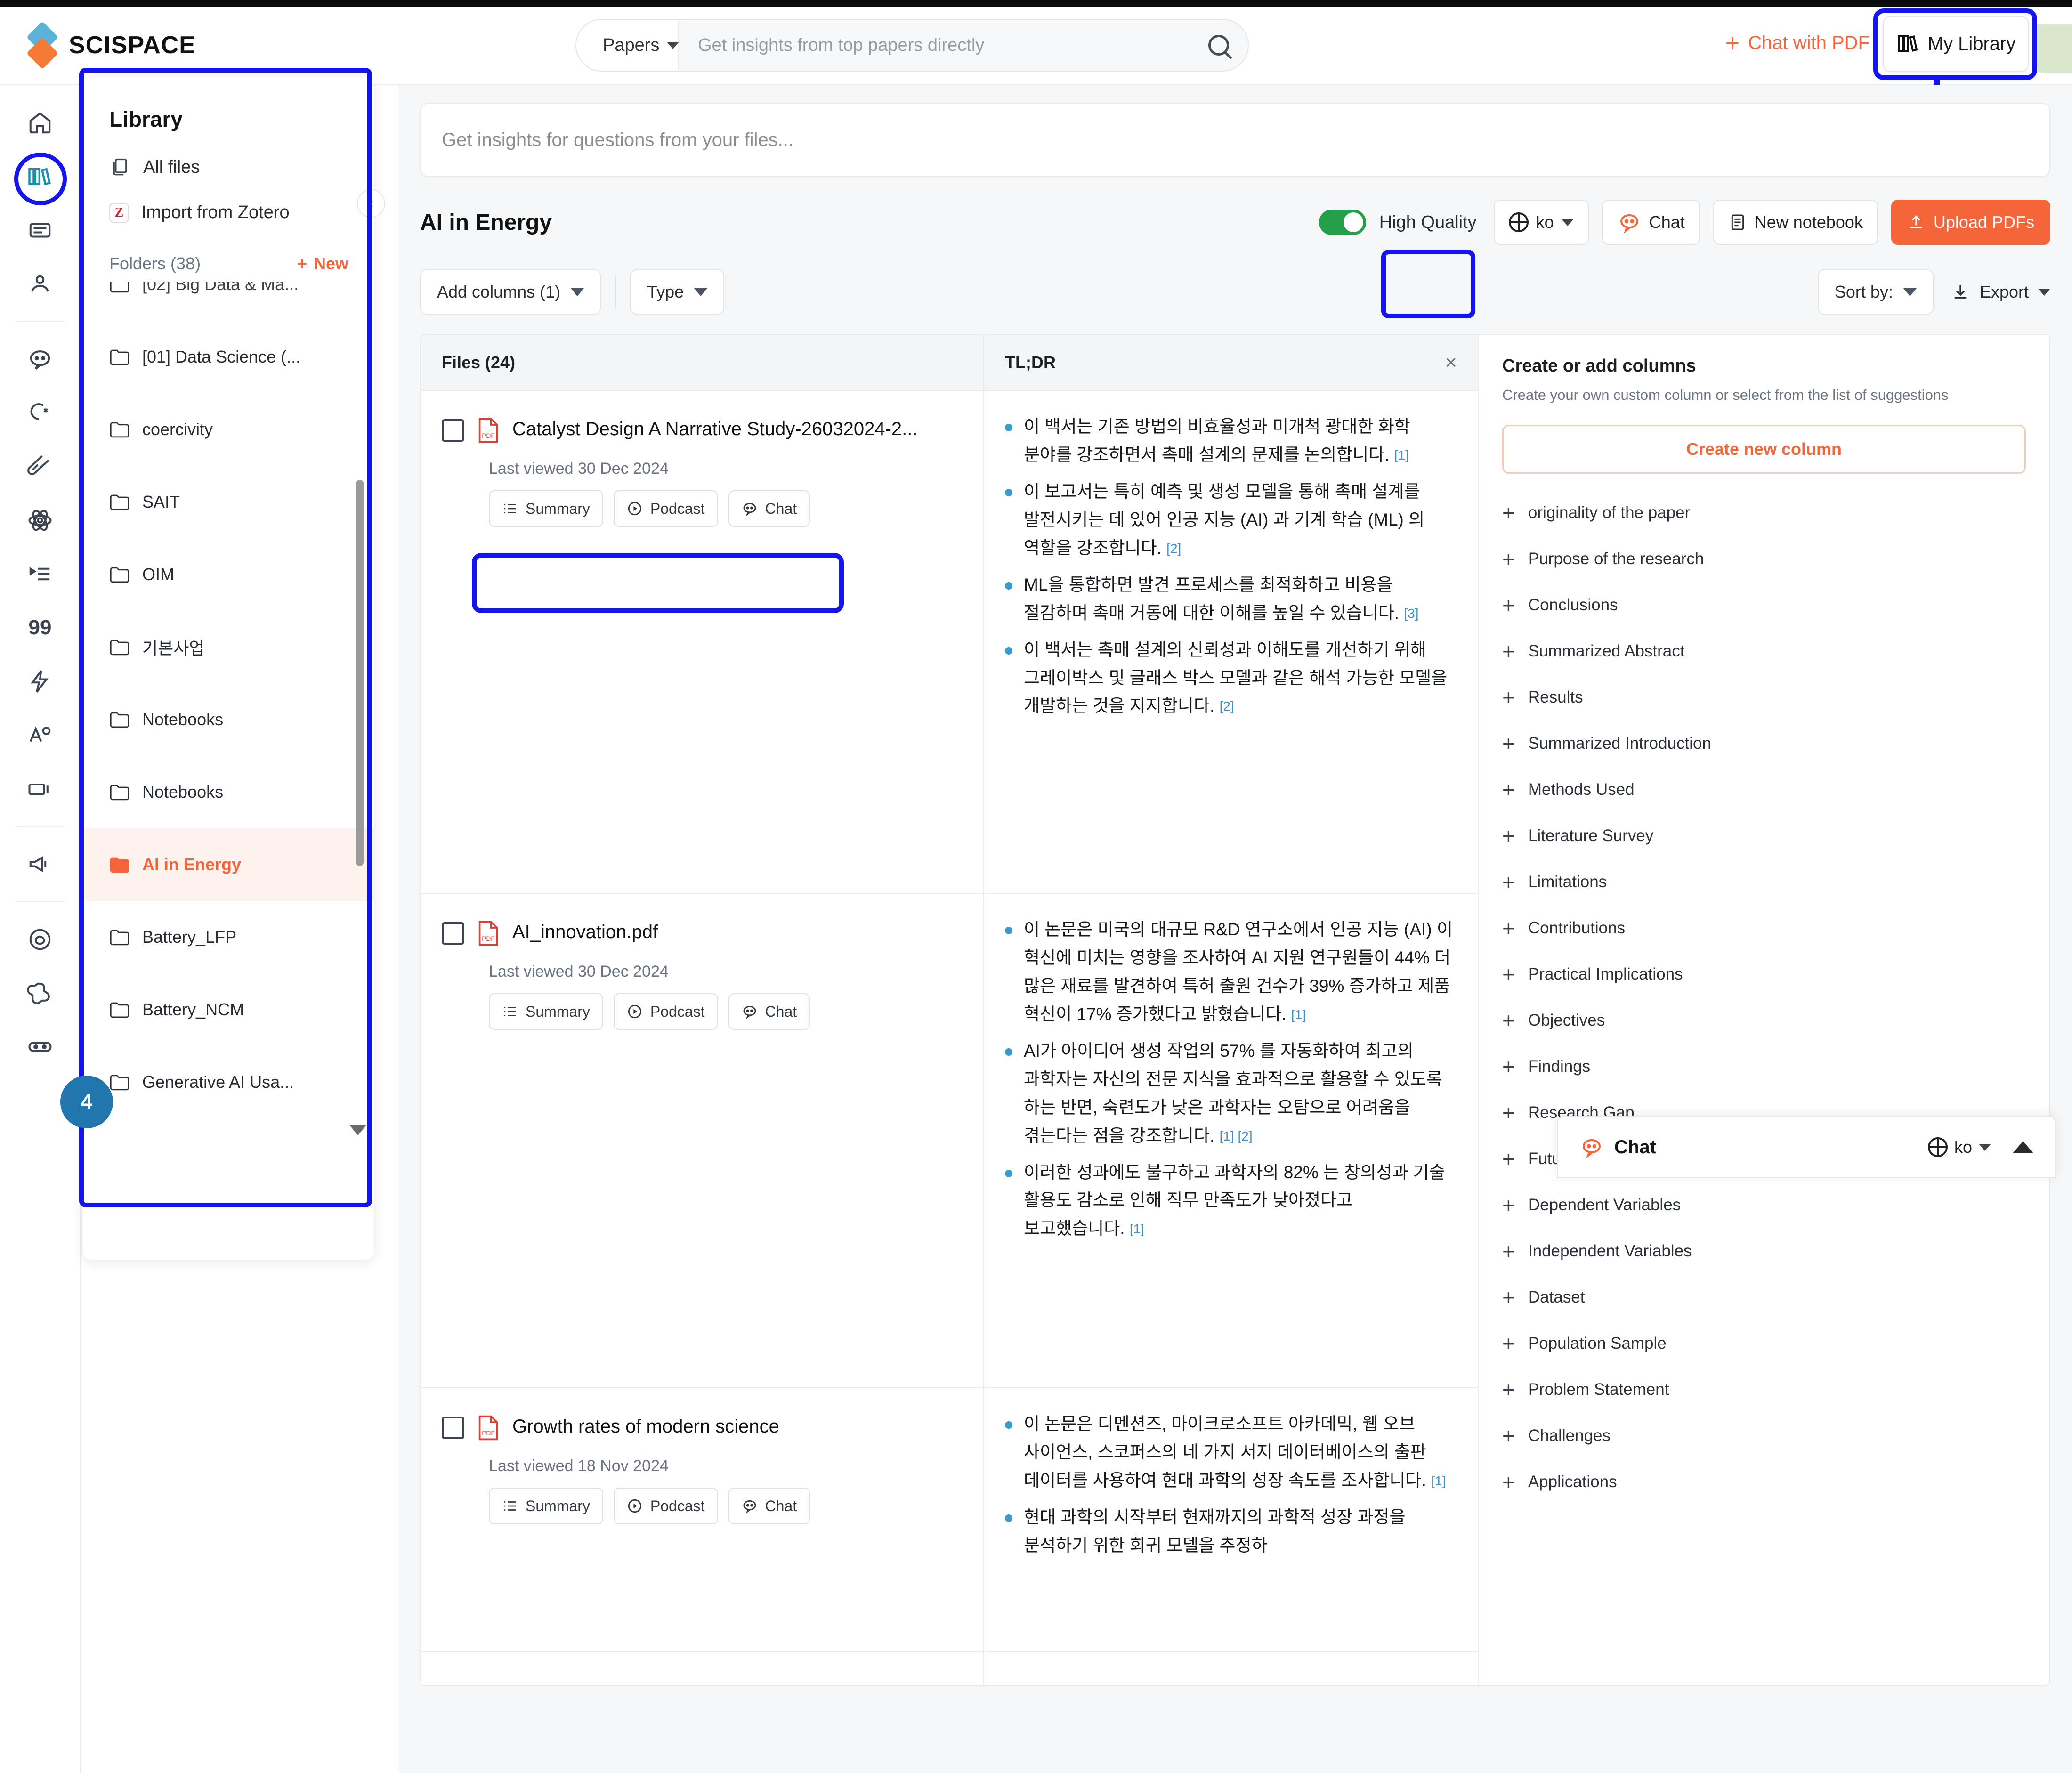  Describe the element at coordinates (1218, 46) in the screenshot. I see `search-icon` at that location.